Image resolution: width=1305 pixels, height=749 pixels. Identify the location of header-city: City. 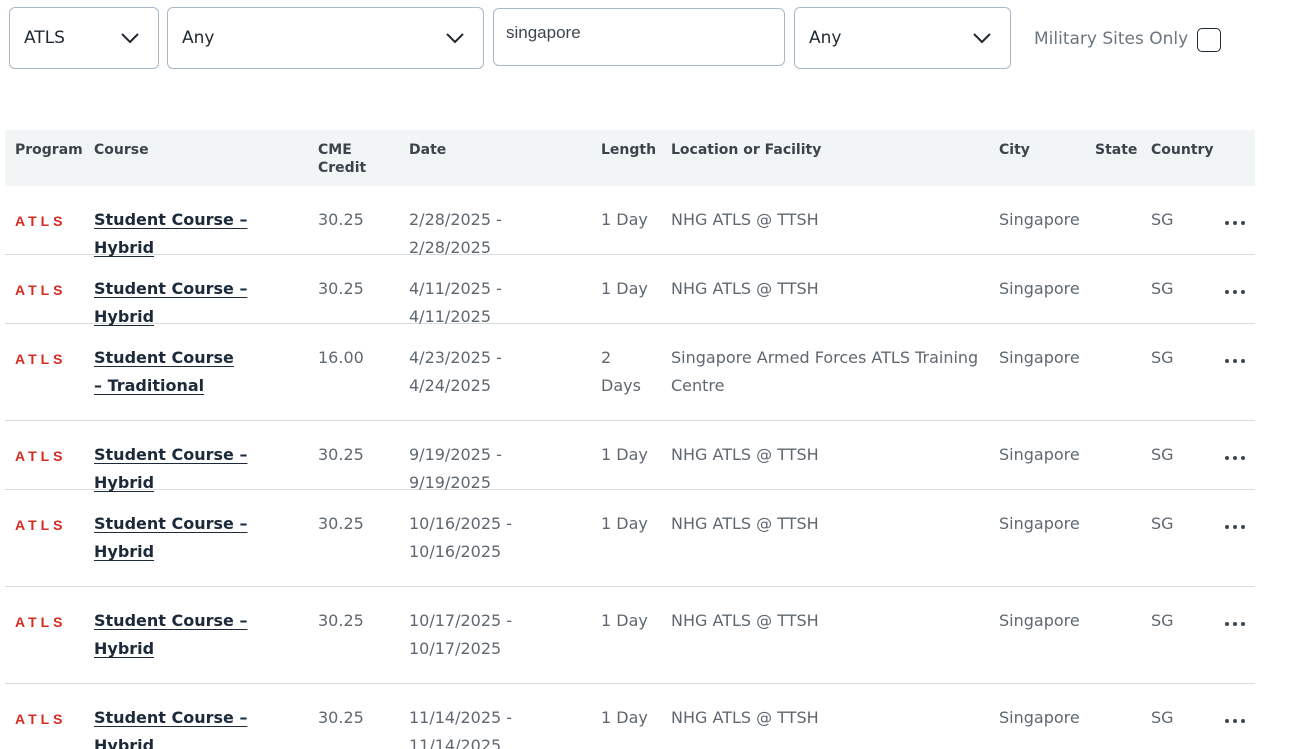
(1014, 150).